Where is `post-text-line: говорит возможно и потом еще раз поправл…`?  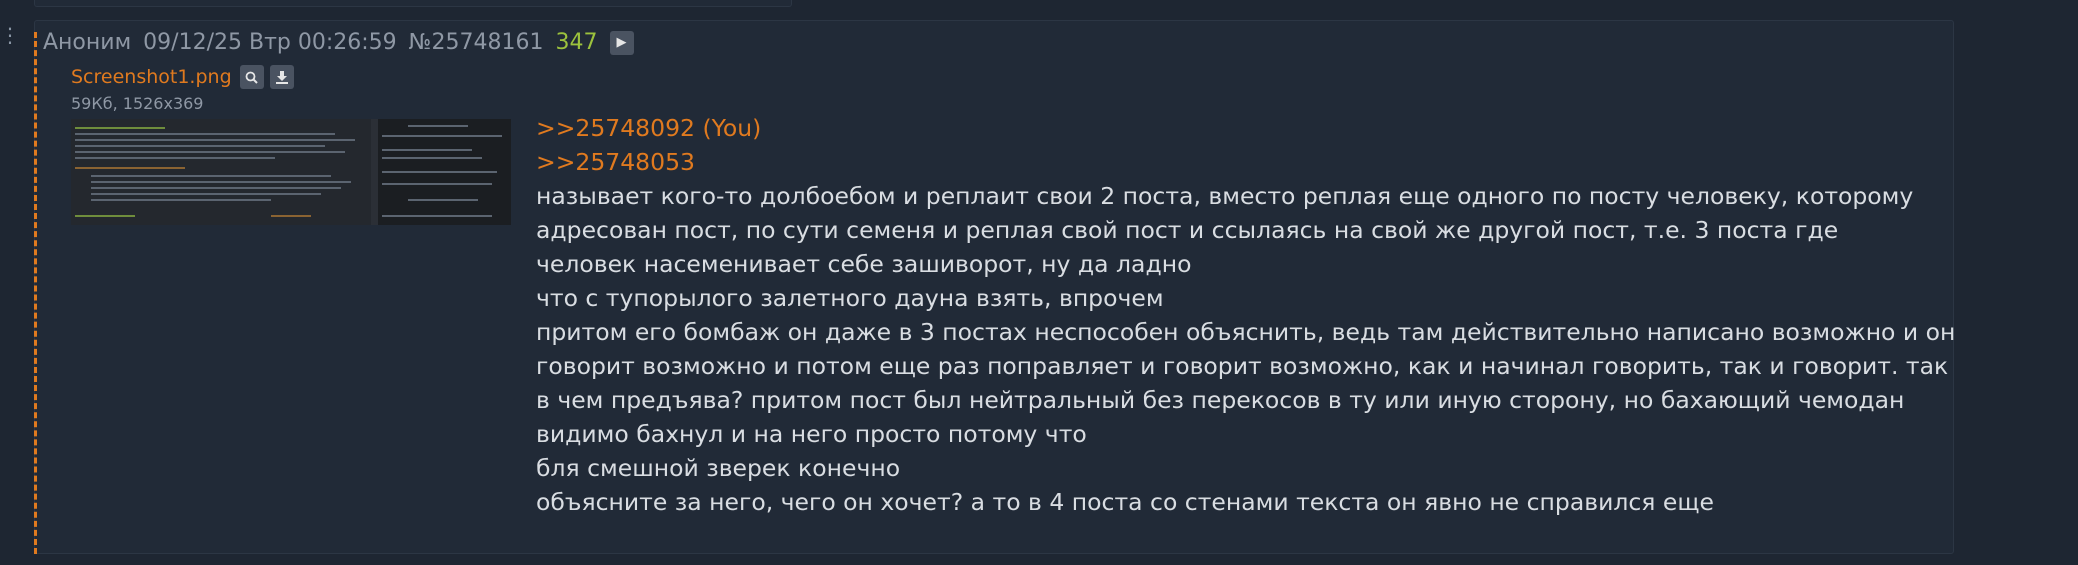 post-text-line: говорит возможно и потом еще раз поправл… is located at coordinates (1242, 366).